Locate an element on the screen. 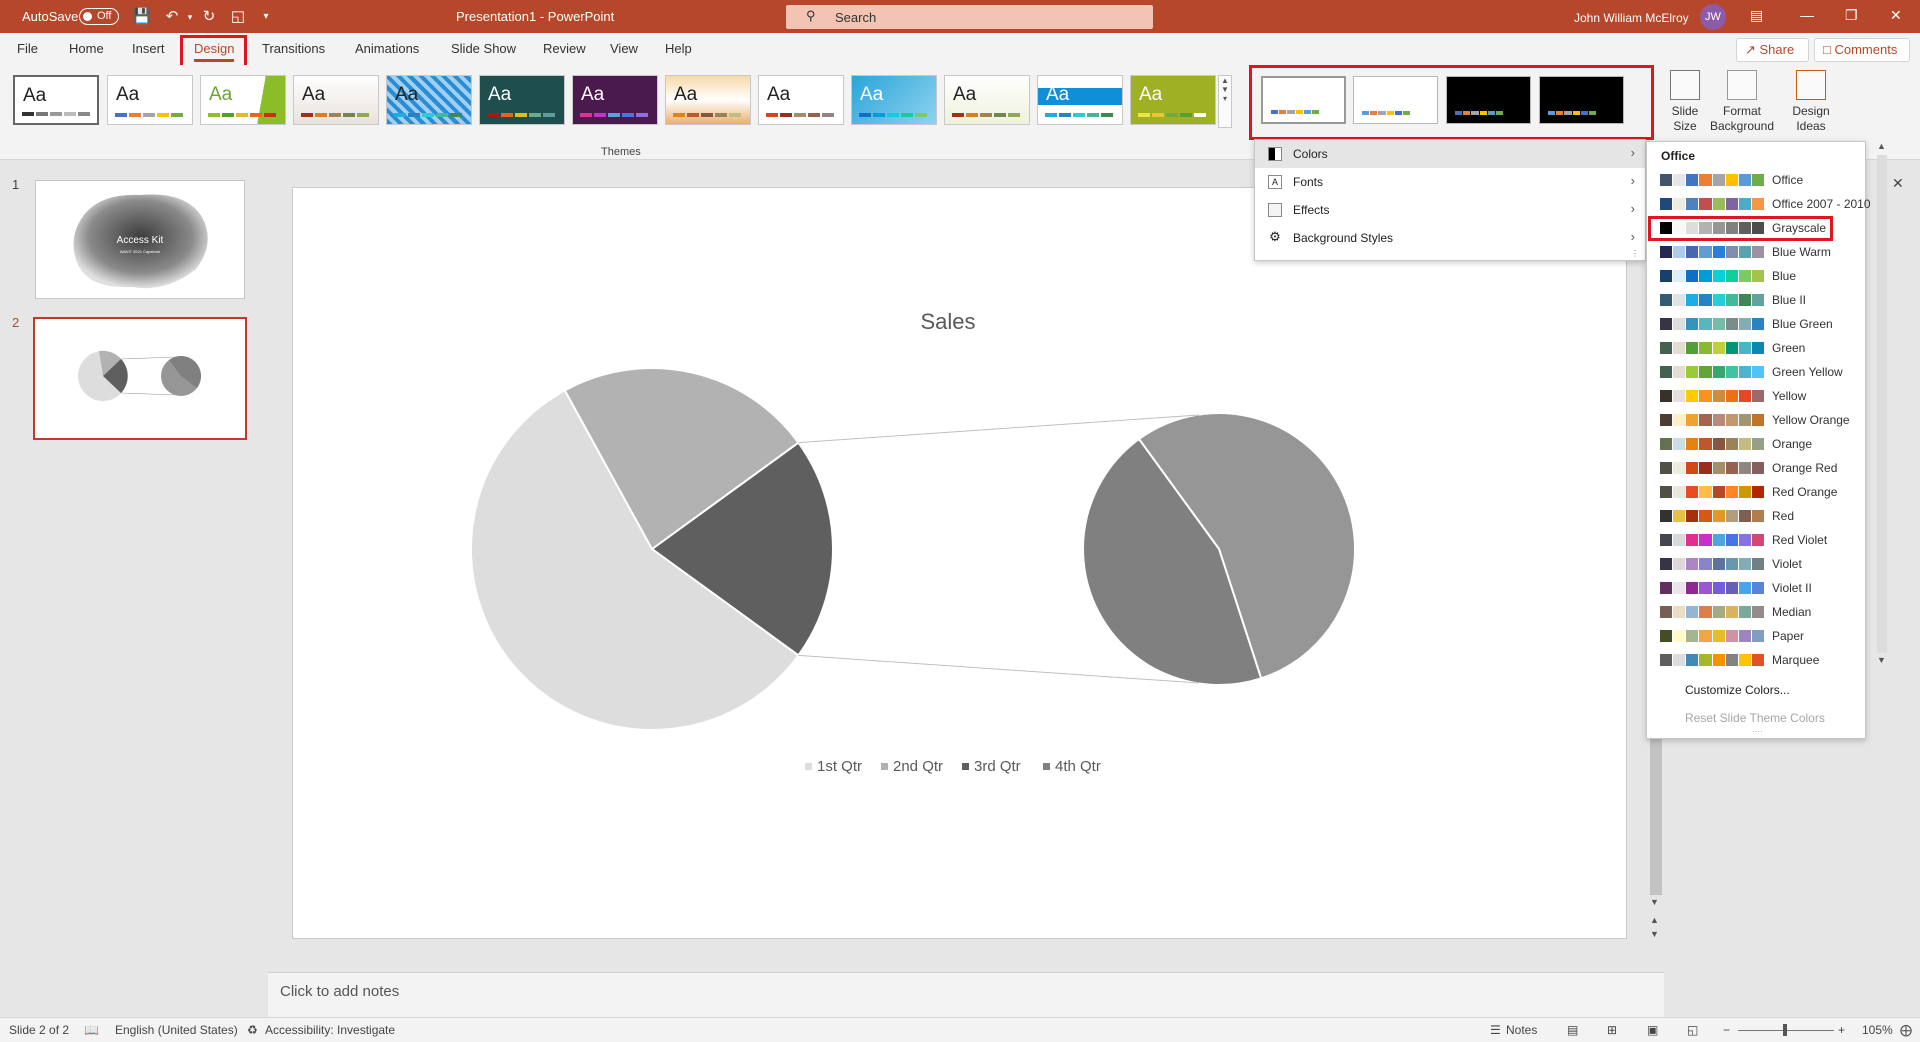 Image resolution: width=1920 pixels, height=1042 pixels. format-background-button: Format Background is located at coordinates (1742, 102).